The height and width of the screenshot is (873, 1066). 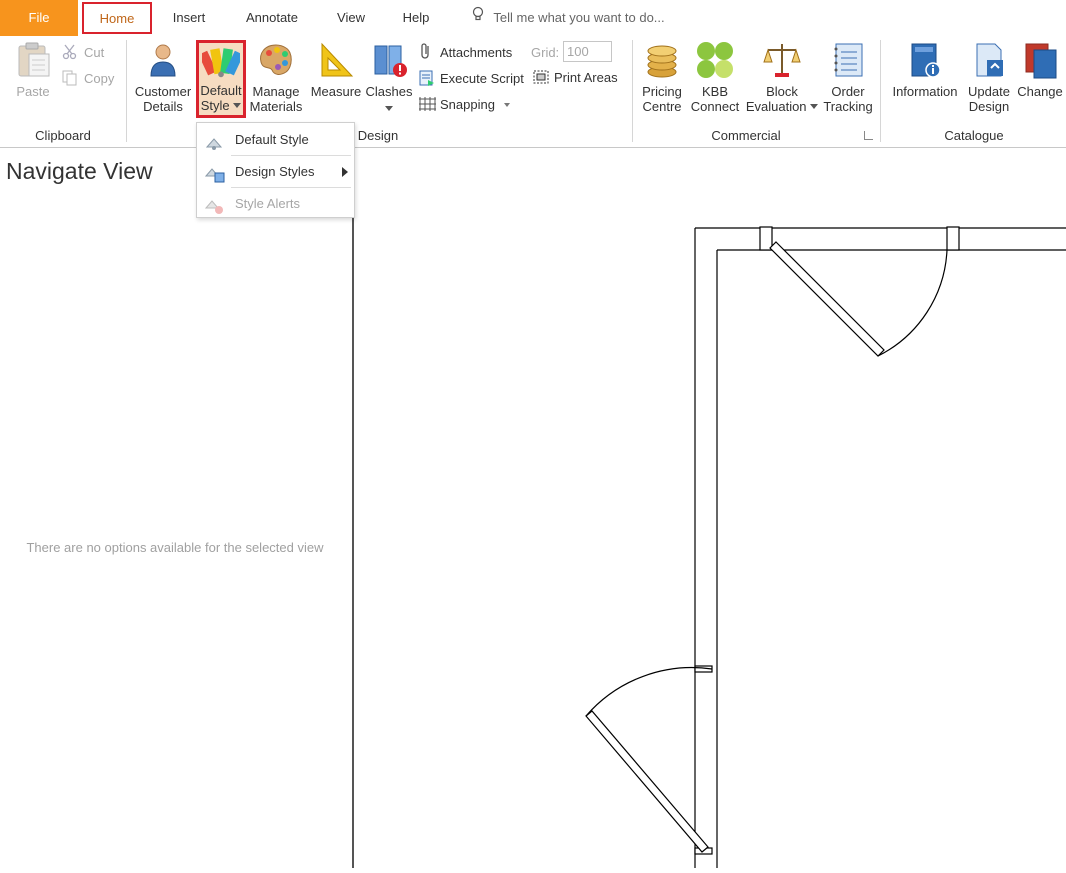 What do you see at coordinates (276, 77) in the screenshot?
I see `manage-materials-button: Manage Materials` at bounding box center [276, 77].